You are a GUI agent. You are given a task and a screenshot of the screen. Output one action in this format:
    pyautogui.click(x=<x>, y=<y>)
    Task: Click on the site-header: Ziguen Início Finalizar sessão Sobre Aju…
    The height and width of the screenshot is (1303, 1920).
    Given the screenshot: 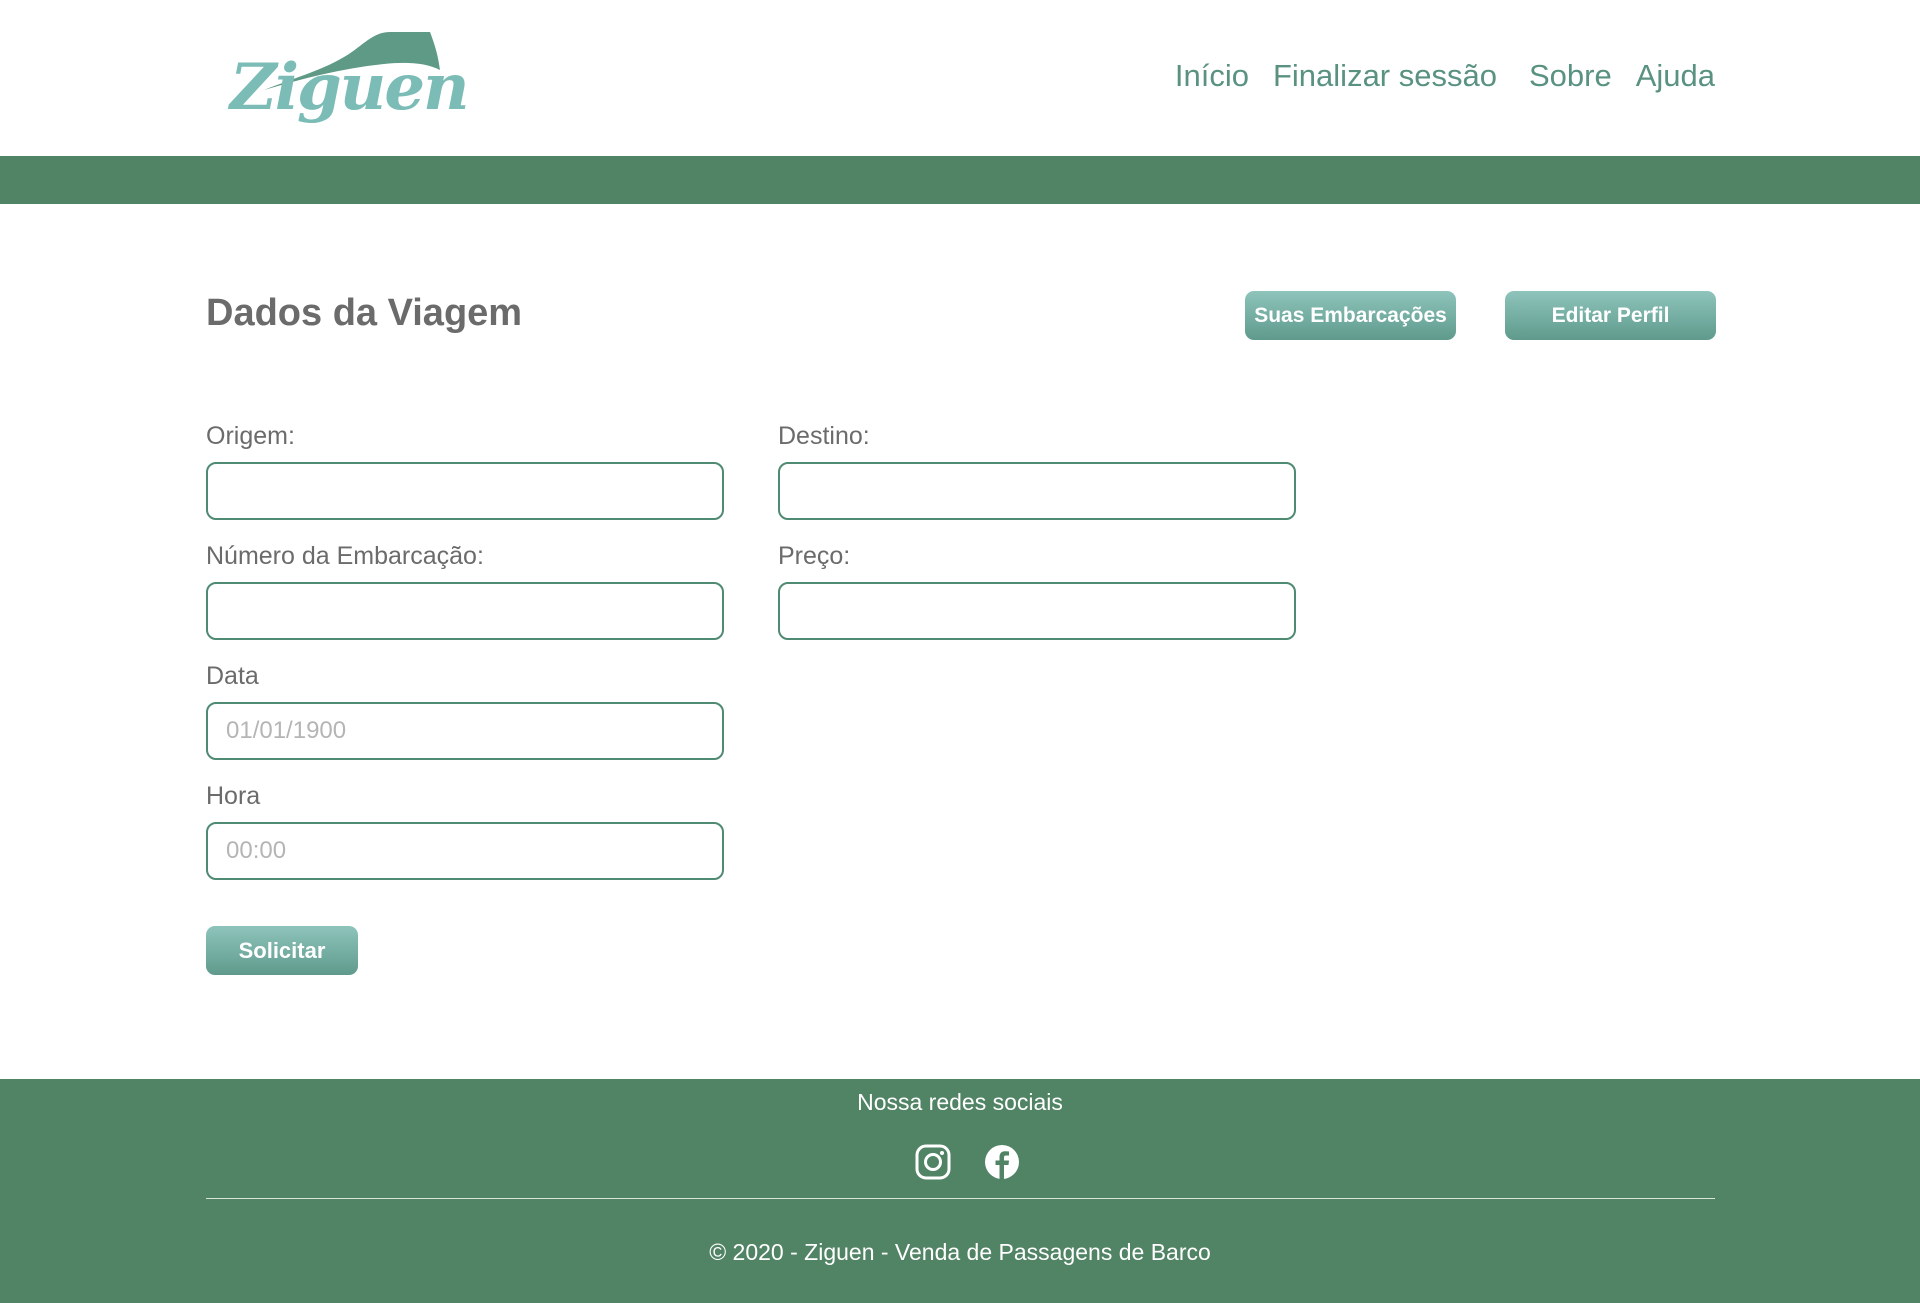 What is the action you would take?
    pyautogui.click(x=960, y=78)
    